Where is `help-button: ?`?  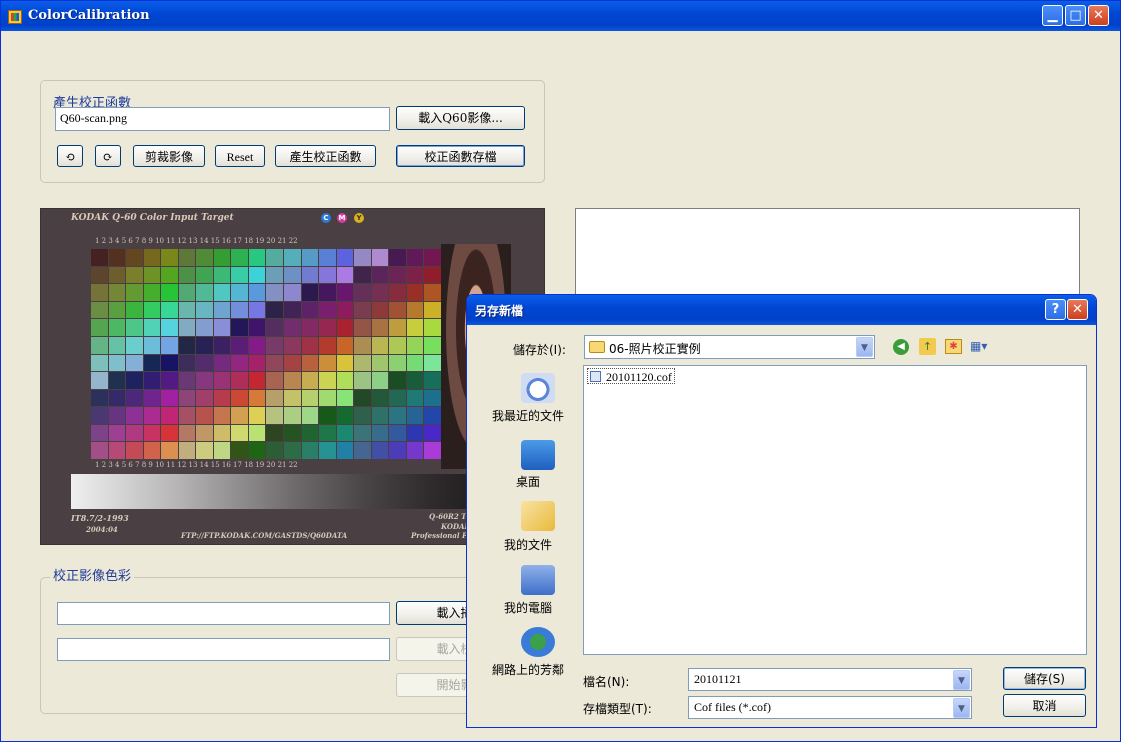 help-button: ? is located at coordinates (1055, 309).